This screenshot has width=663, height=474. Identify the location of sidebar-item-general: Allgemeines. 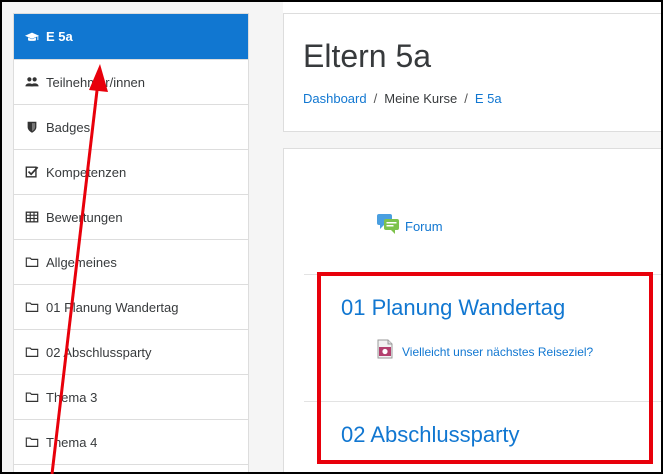
(131, 262).